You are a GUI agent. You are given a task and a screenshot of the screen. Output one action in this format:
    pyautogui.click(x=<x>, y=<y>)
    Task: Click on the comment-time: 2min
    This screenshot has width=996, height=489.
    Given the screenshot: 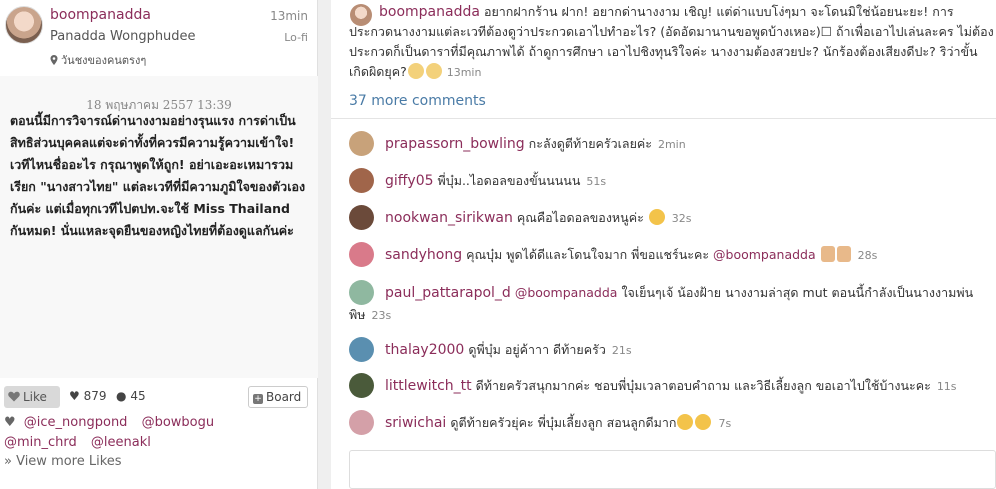 What is the action you would take?
    pyautogui.click(x=671, y=144)
    